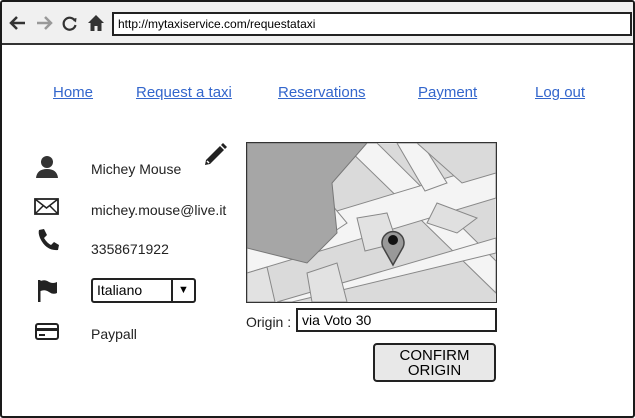 Image resolution: width=635 pixels, height=418 pixels. Describe the element at coordinates (70, 23) in the screenshot. I see `reload-icon` at that location.